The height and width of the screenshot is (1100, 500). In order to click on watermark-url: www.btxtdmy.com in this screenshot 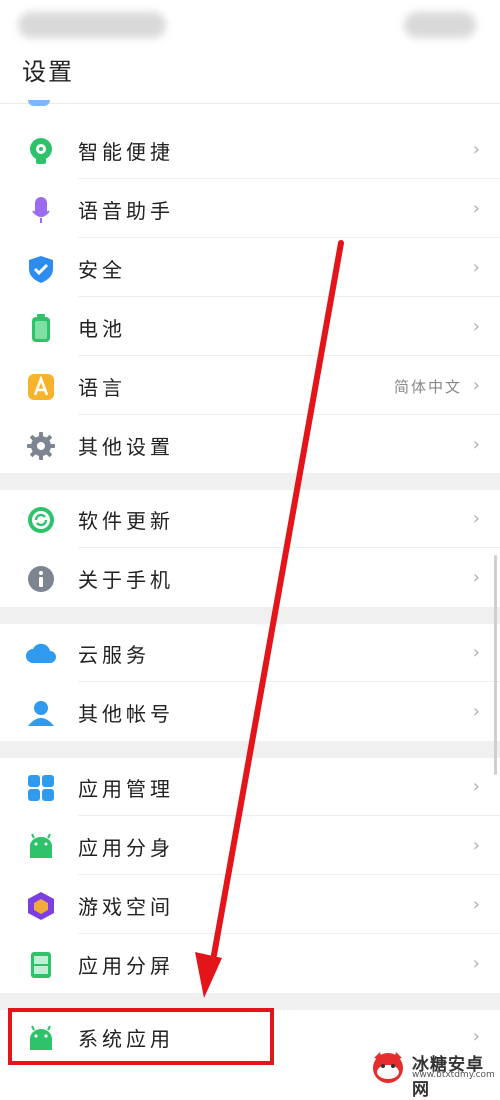, I will do `click(453, 1075)`.